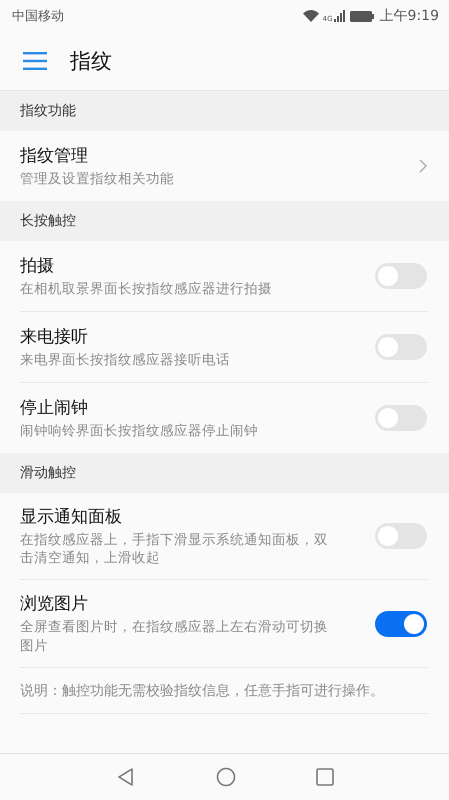 The width and height of the screenshot is (449, 800). What do you see at coordinates (174, 636) in the screenshot?
I see `setting-description: 全屏查看图片时，在指纹感应器上左右滑动可切换图片` at bounding box center [174, 636].